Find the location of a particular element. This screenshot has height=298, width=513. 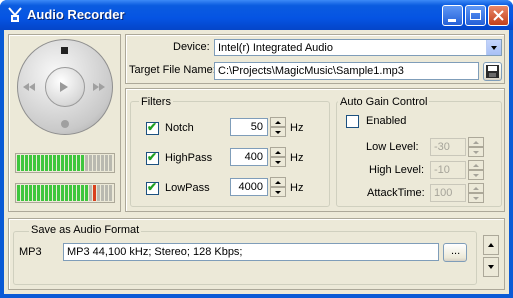

low-level-input: -30 is located at coordinates (448, 147).